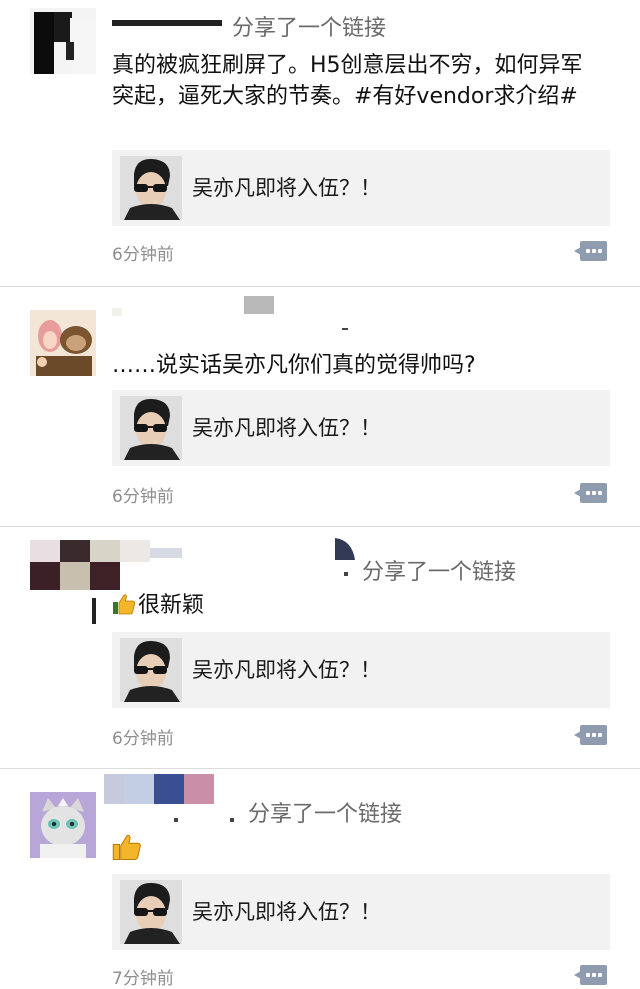 The image size is (640, 989). What do you see at coordinates (294, 365) in the screenshot?
I see `post-content: ……说实话吴亦凡你们真的觉得帅吗?` at bounding box center [294, 365].